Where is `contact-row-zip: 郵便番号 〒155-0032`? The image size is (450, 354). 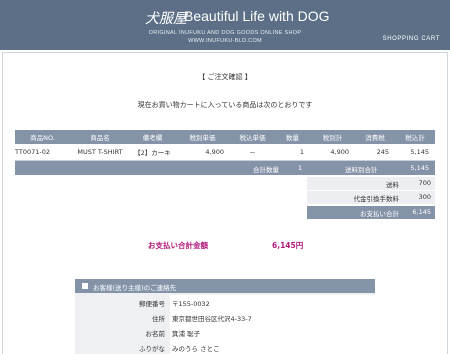 contact-row-zip: 郵便番号 〒155-0032 is located at coordinates (225, 302).